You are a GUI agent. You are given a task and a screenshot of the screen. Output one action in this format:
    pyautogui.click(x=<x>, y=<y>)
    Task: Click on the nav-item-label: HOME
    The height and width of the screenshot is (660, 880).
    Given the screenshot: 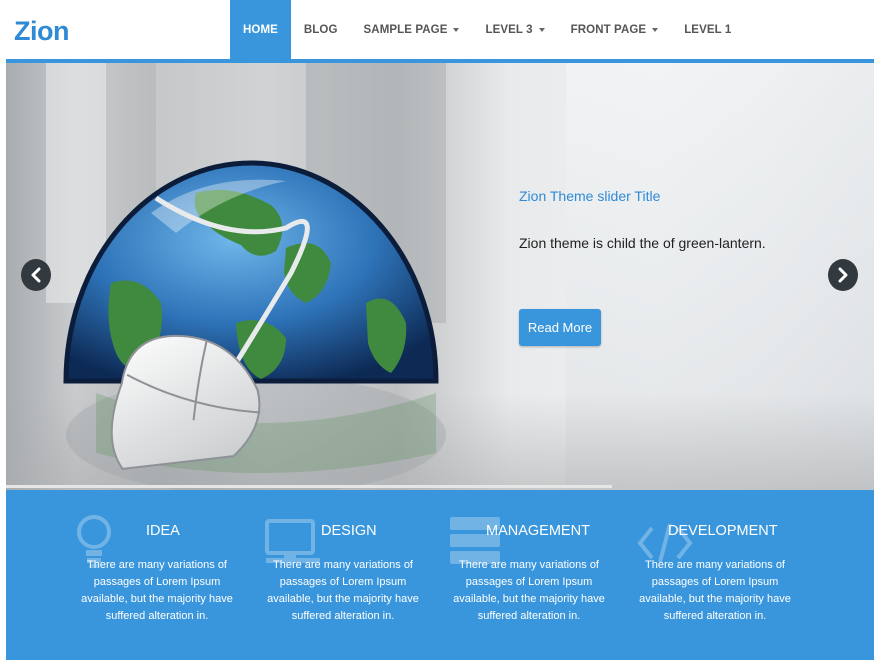 What is the action you would take?
    pyautogui.click(x=260, y=30)
    